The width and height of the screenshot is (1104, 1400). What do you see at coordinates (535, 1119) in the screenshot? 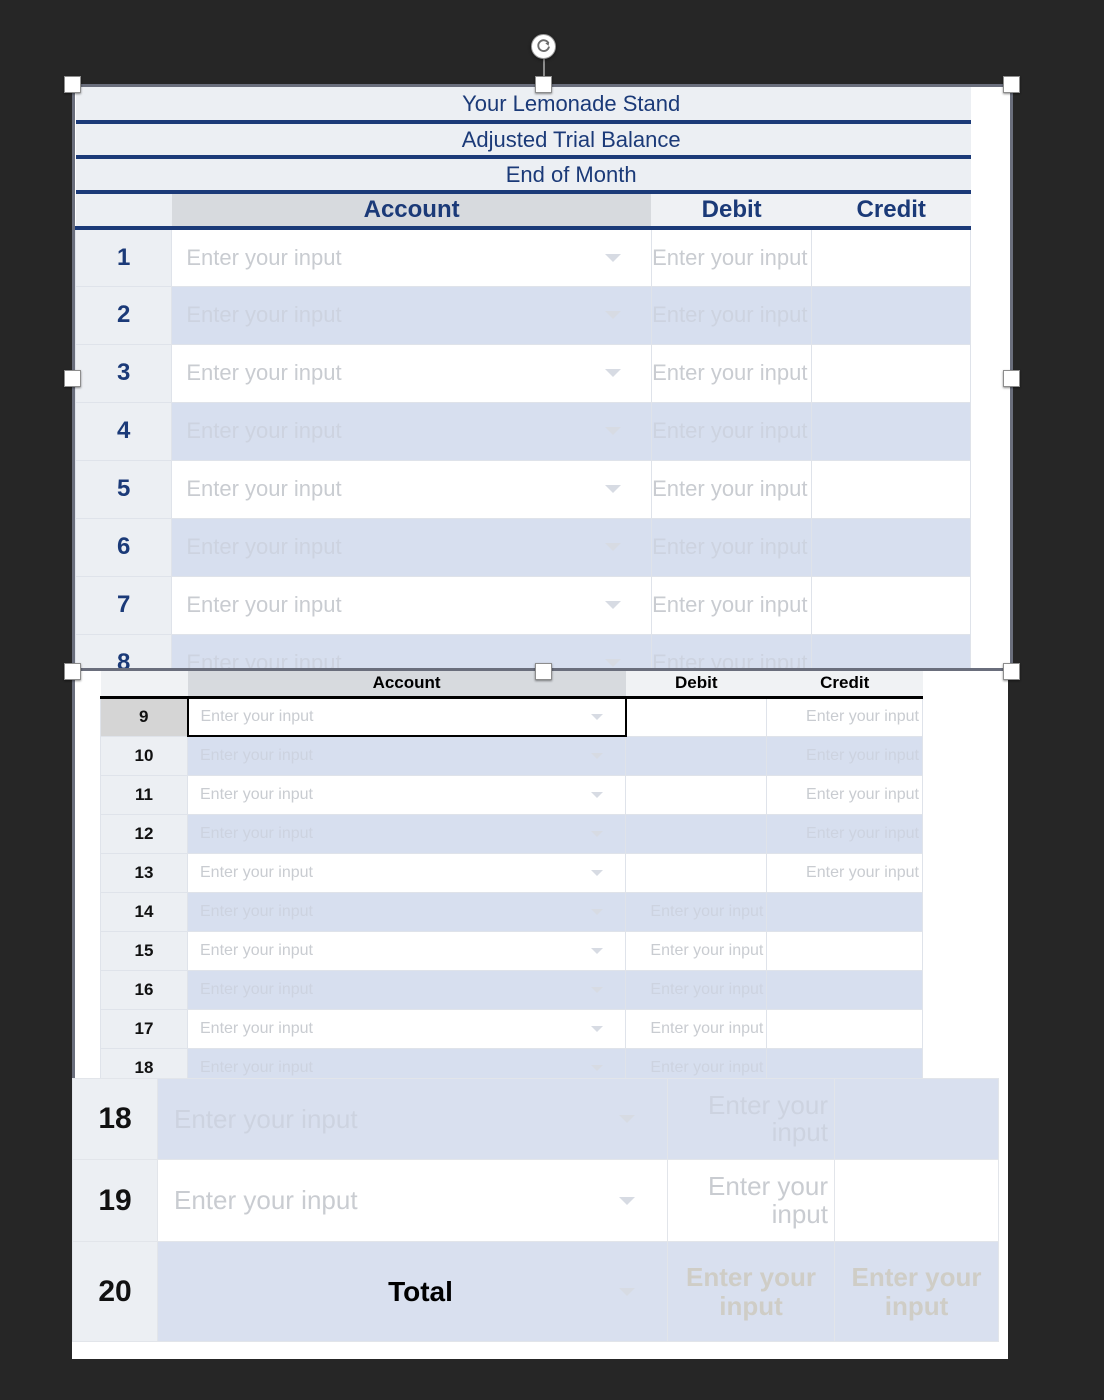
I see `table-row: 18 Enter your input Enter your input` at bounding box center [535, 1119].